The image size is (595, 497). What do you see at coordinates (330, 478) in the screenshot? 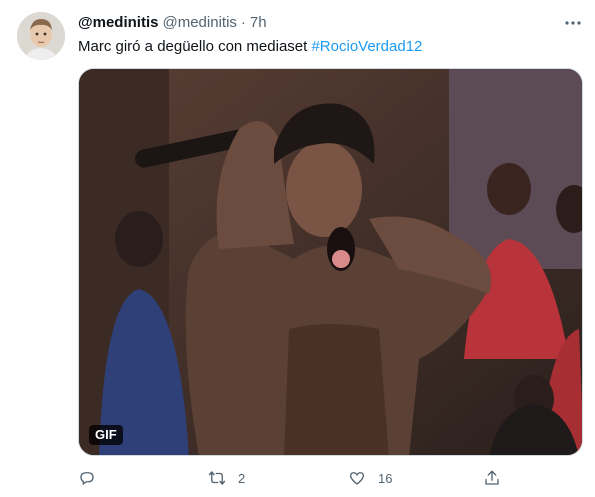
I see `action-bar: 2 16` at bounding box center [330, 478].